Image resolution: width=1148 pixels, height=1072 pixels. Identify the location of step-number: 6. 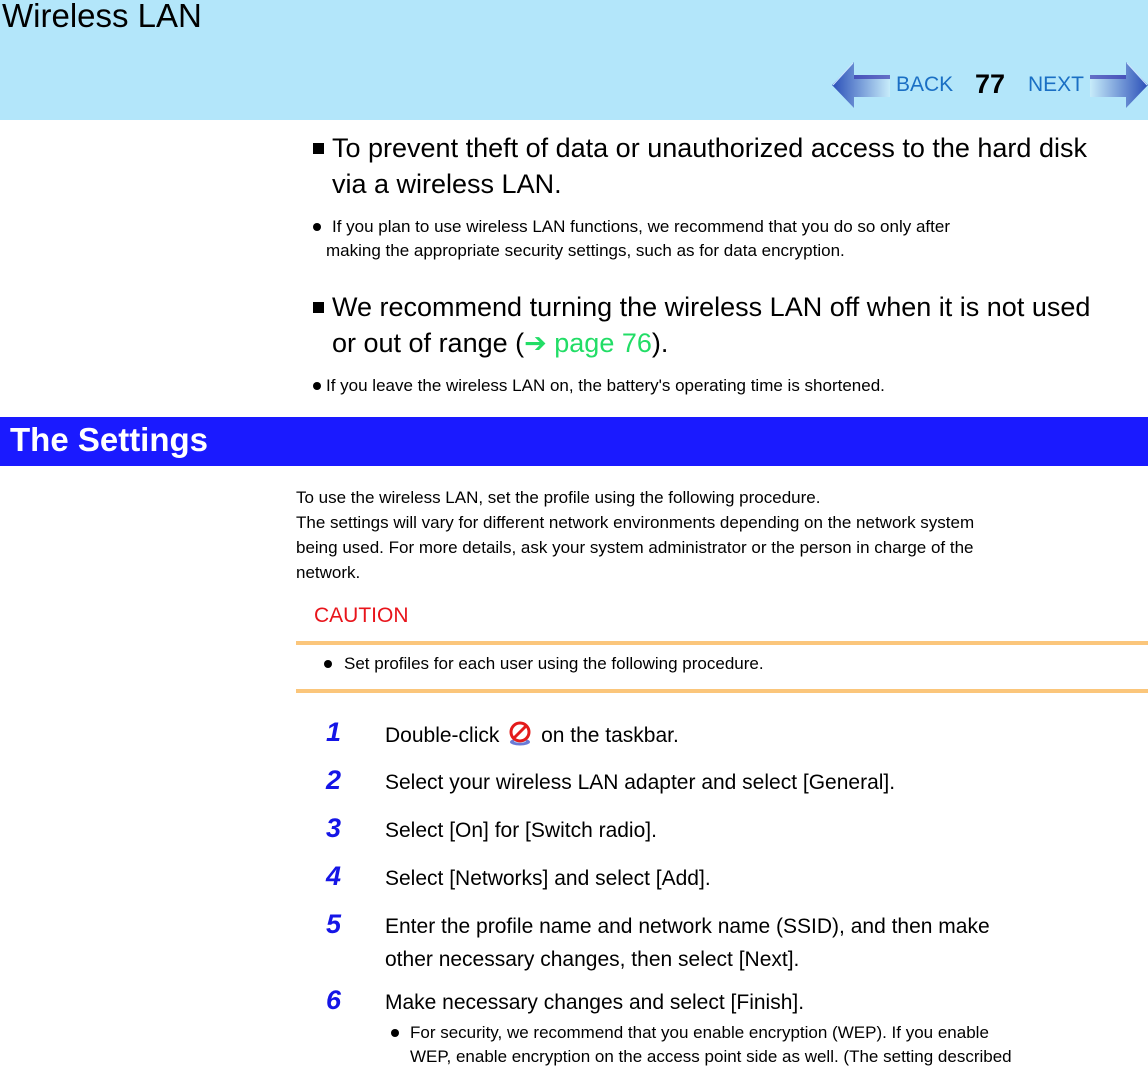
(334, 1000).